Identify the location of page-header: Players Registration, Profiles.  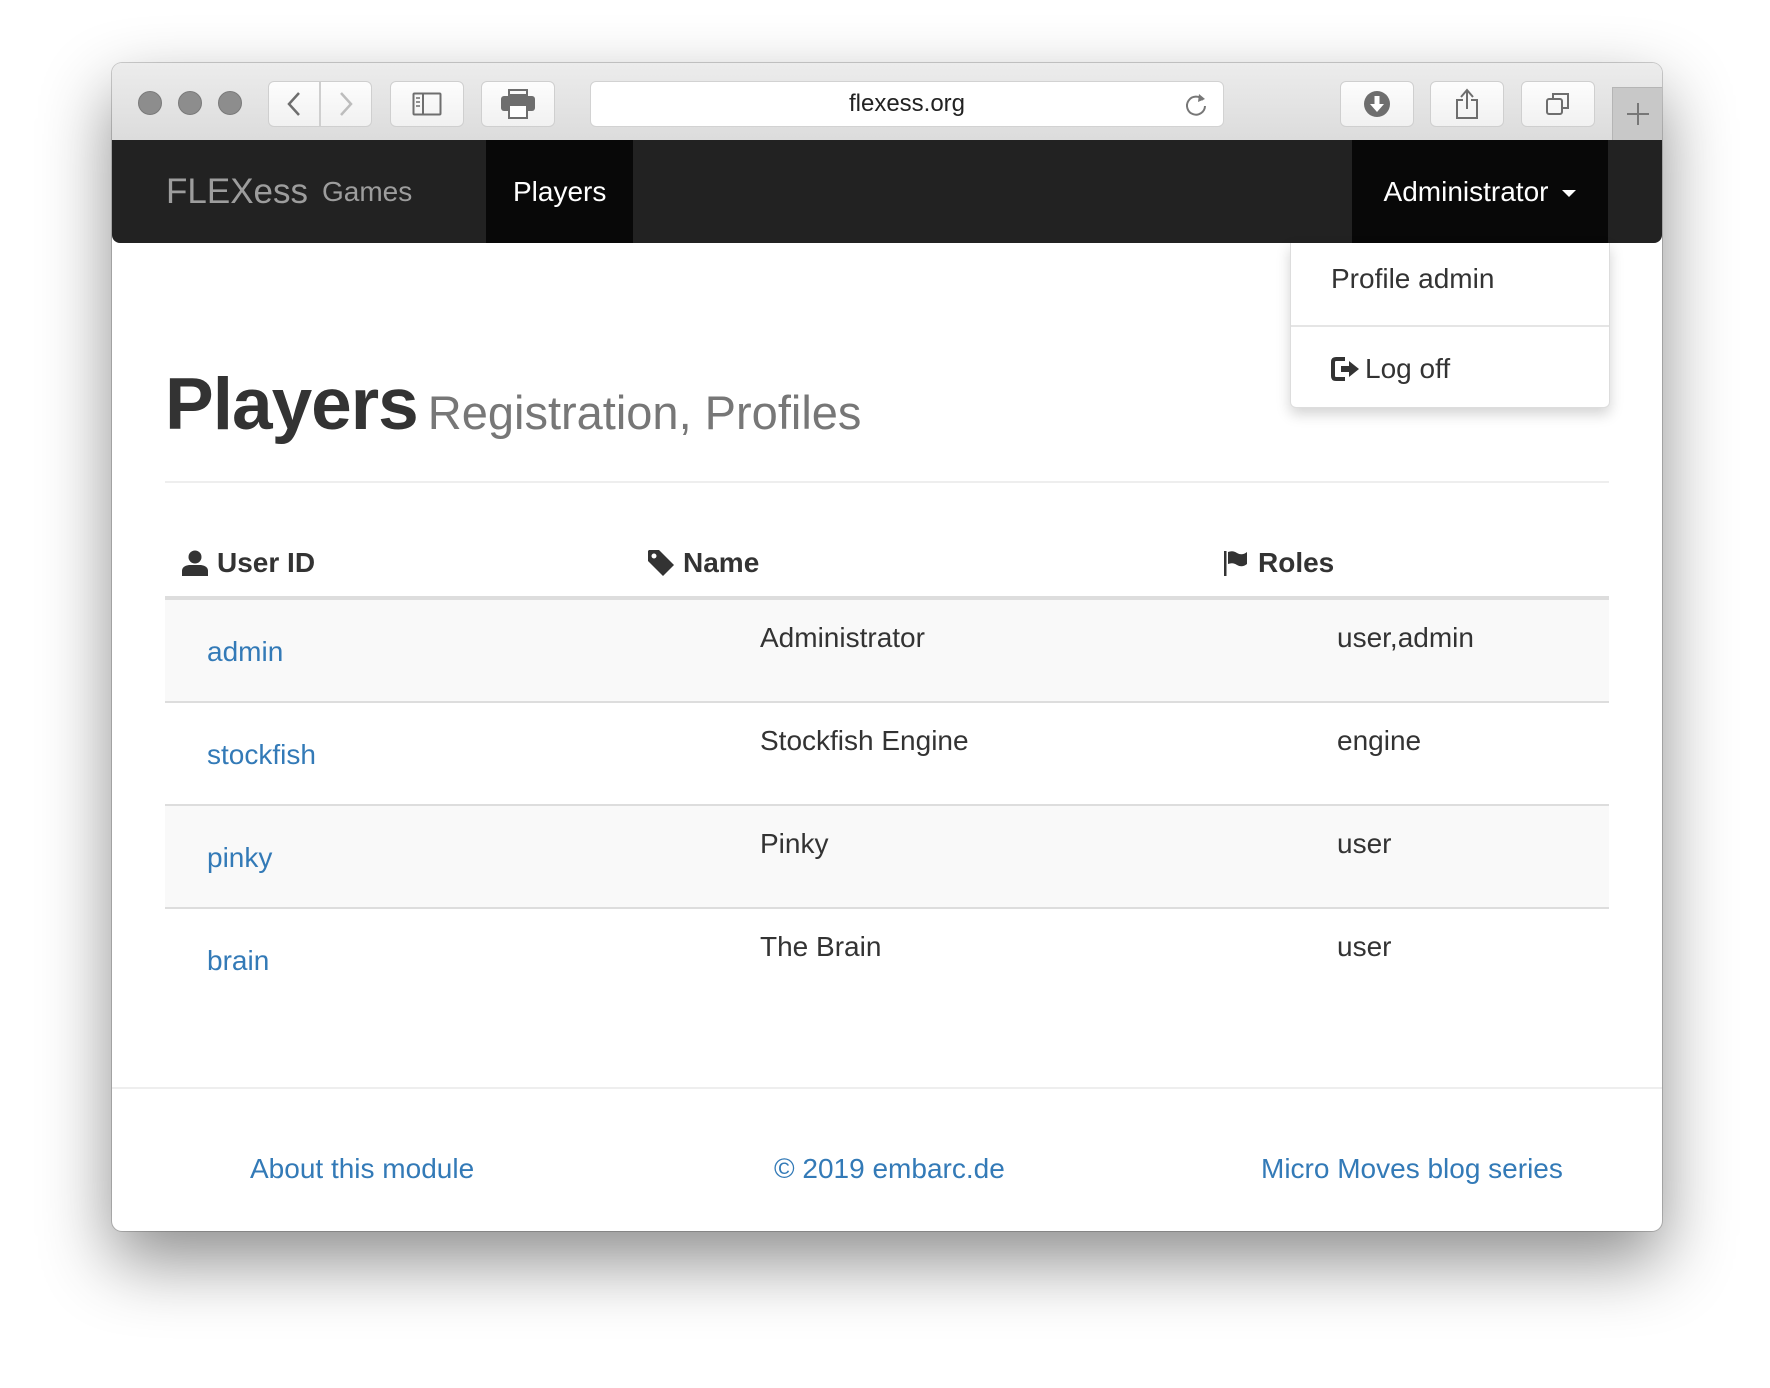
(513, 404).